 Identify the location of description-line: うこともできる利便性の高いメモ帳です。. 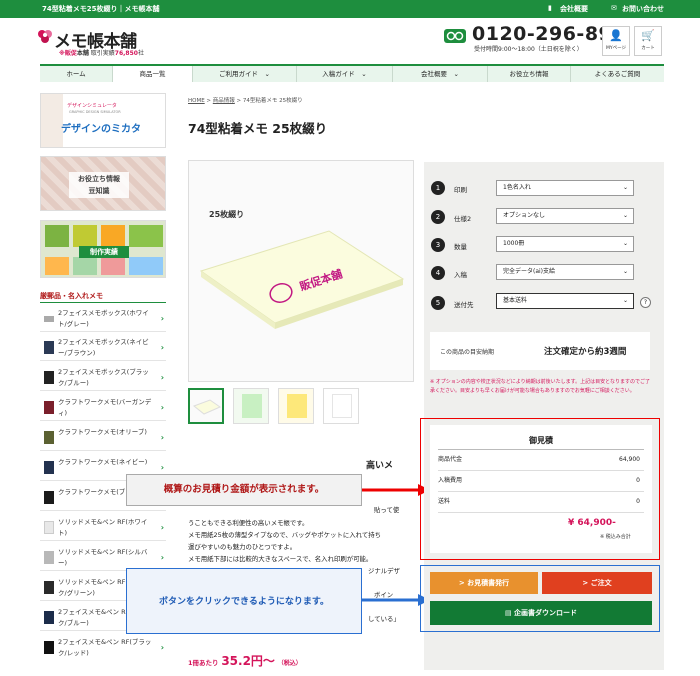
(248, 523).